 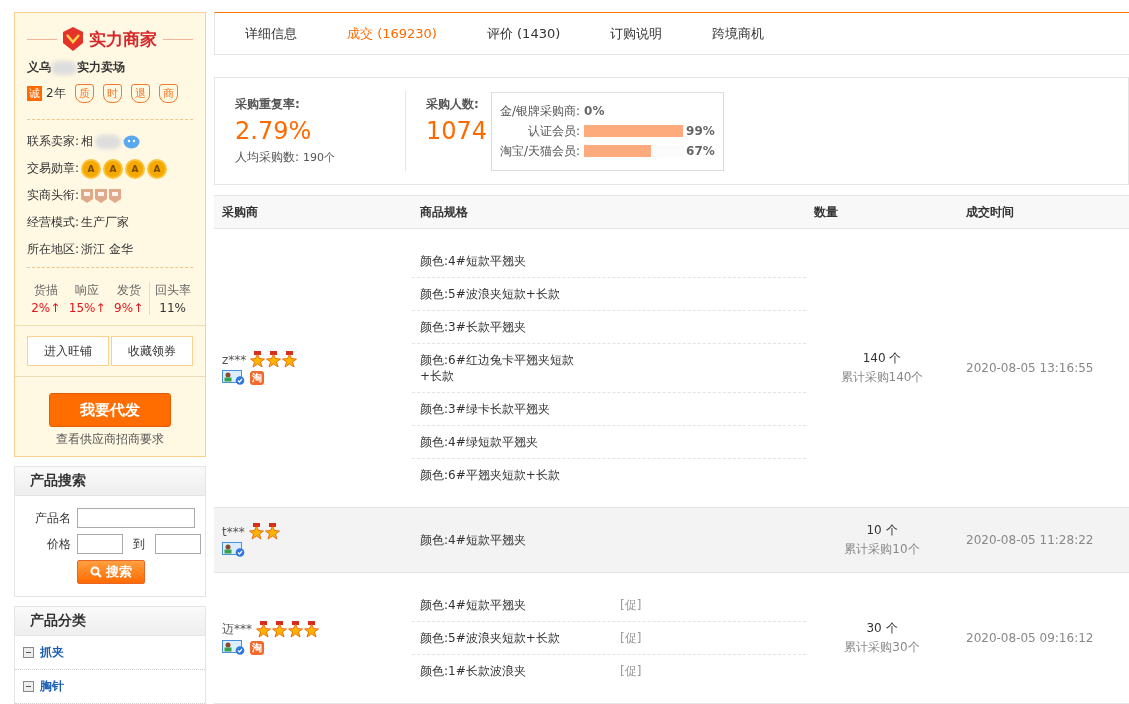 I want to click on quantity: 10 个, so click(x=882, y=530).